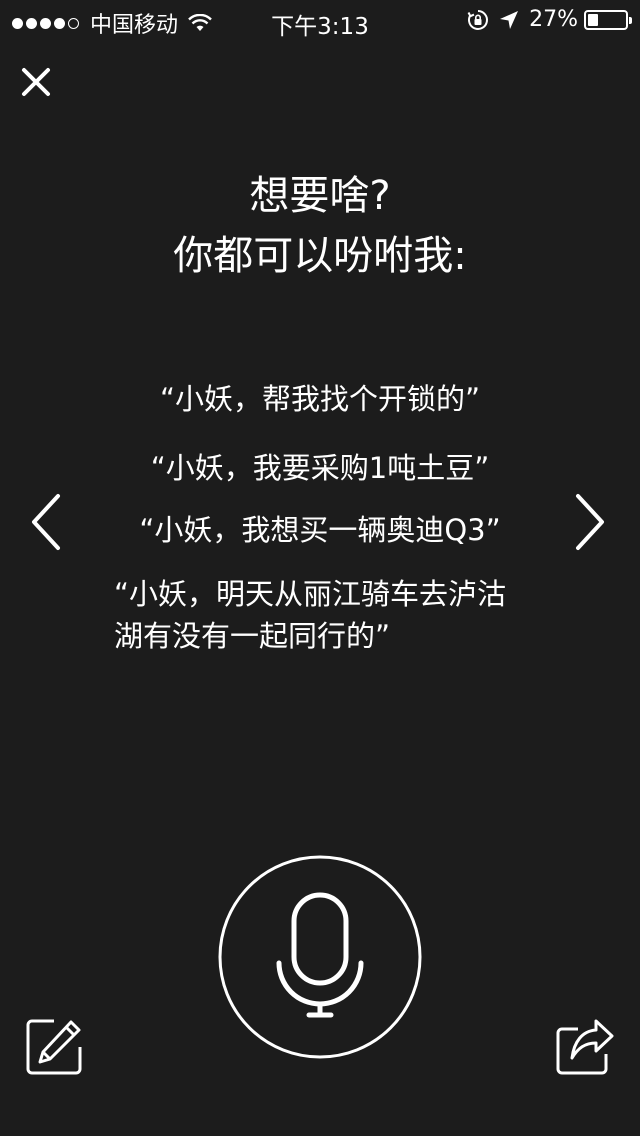 The height and width of the screenshot is (1136, 640). I want to click on battery-tip, so click(630, 20).